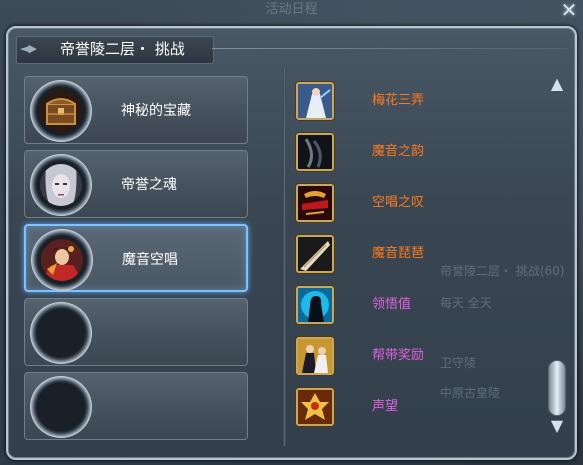 This screenshot has width=583, height=465. I want to click on reward-row: 梅花三弄, so click(419, 101).